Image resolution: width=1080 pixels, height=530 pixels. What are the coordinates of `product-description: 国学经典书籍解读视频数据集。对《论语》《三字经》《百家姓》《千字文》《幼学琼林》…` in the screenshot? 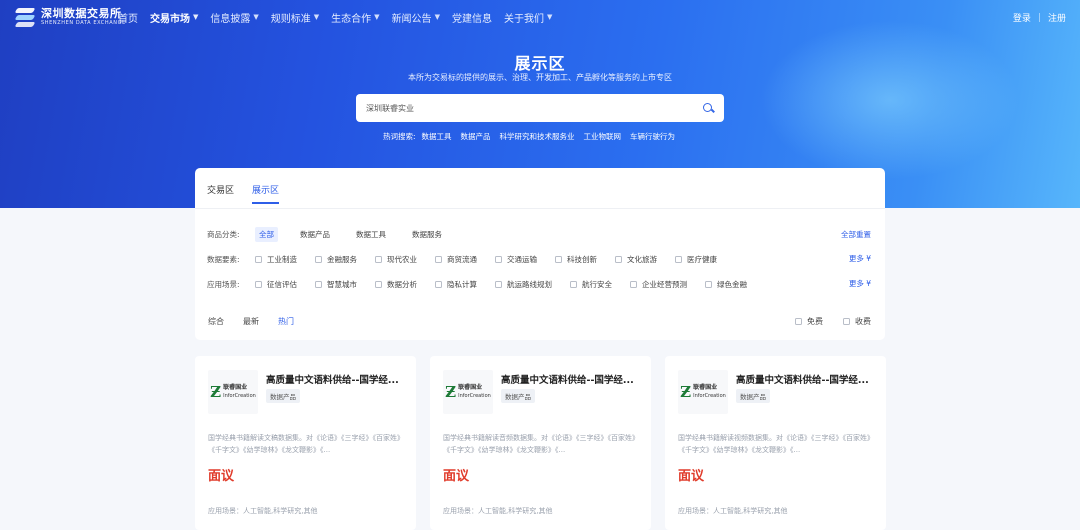 It's located at (776, 444).